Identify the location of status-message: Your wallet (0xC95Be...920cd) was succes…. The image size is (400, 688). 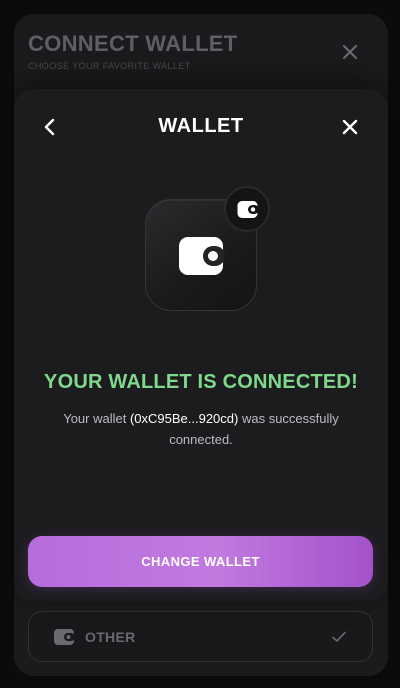
(201, 429).